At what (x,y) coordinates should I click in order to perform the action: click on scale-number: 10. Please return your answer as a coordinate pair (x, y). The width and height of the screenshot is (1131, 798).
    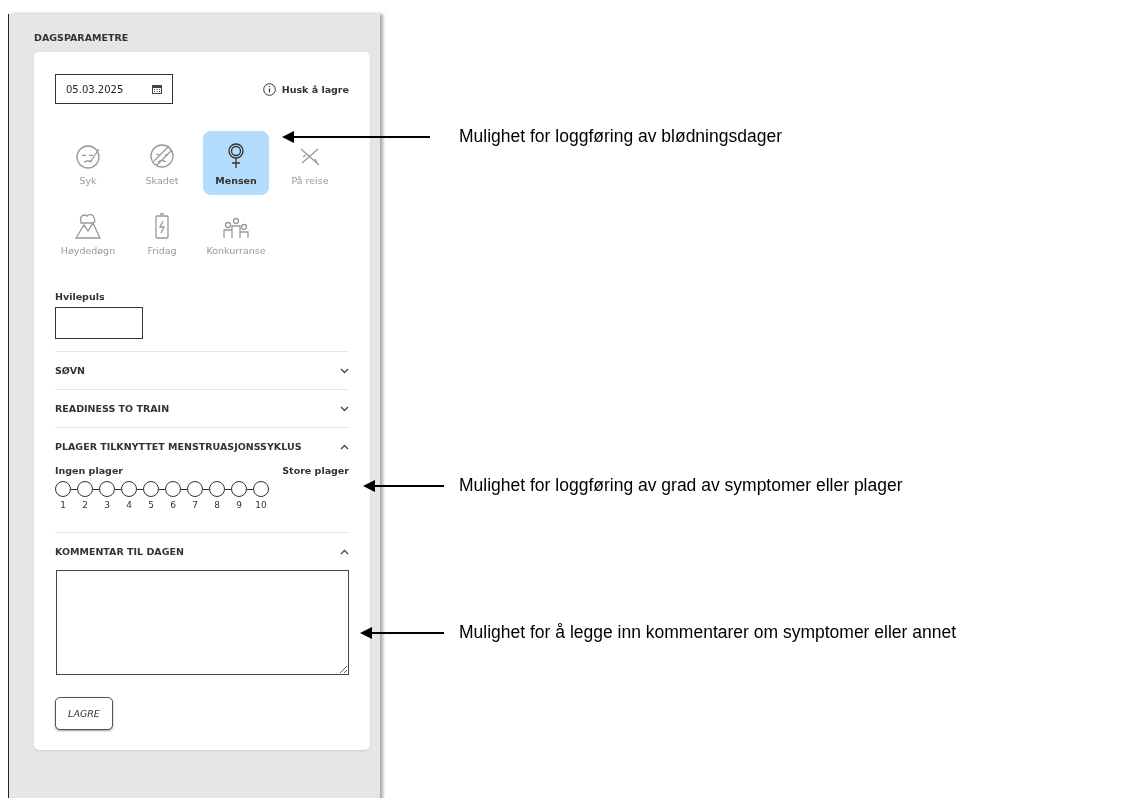
    Looking at the image, I should click on (261, 505).